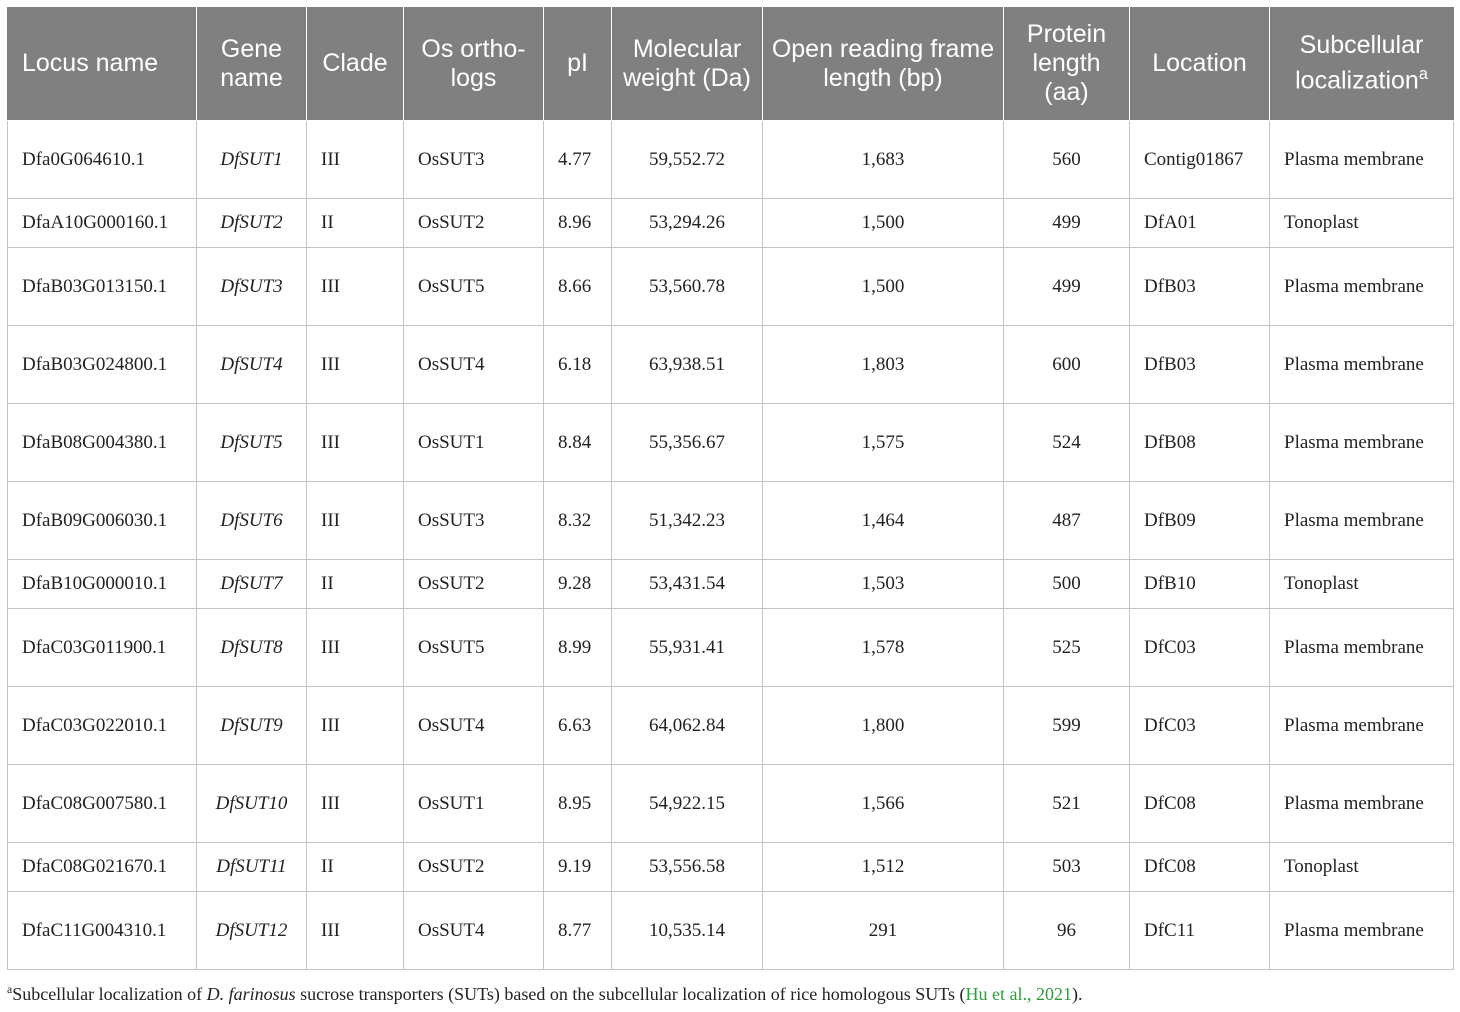 This screenshot has height=1012, width=1460. I want to click on cell-pi: 8.77, so click(577, 930).